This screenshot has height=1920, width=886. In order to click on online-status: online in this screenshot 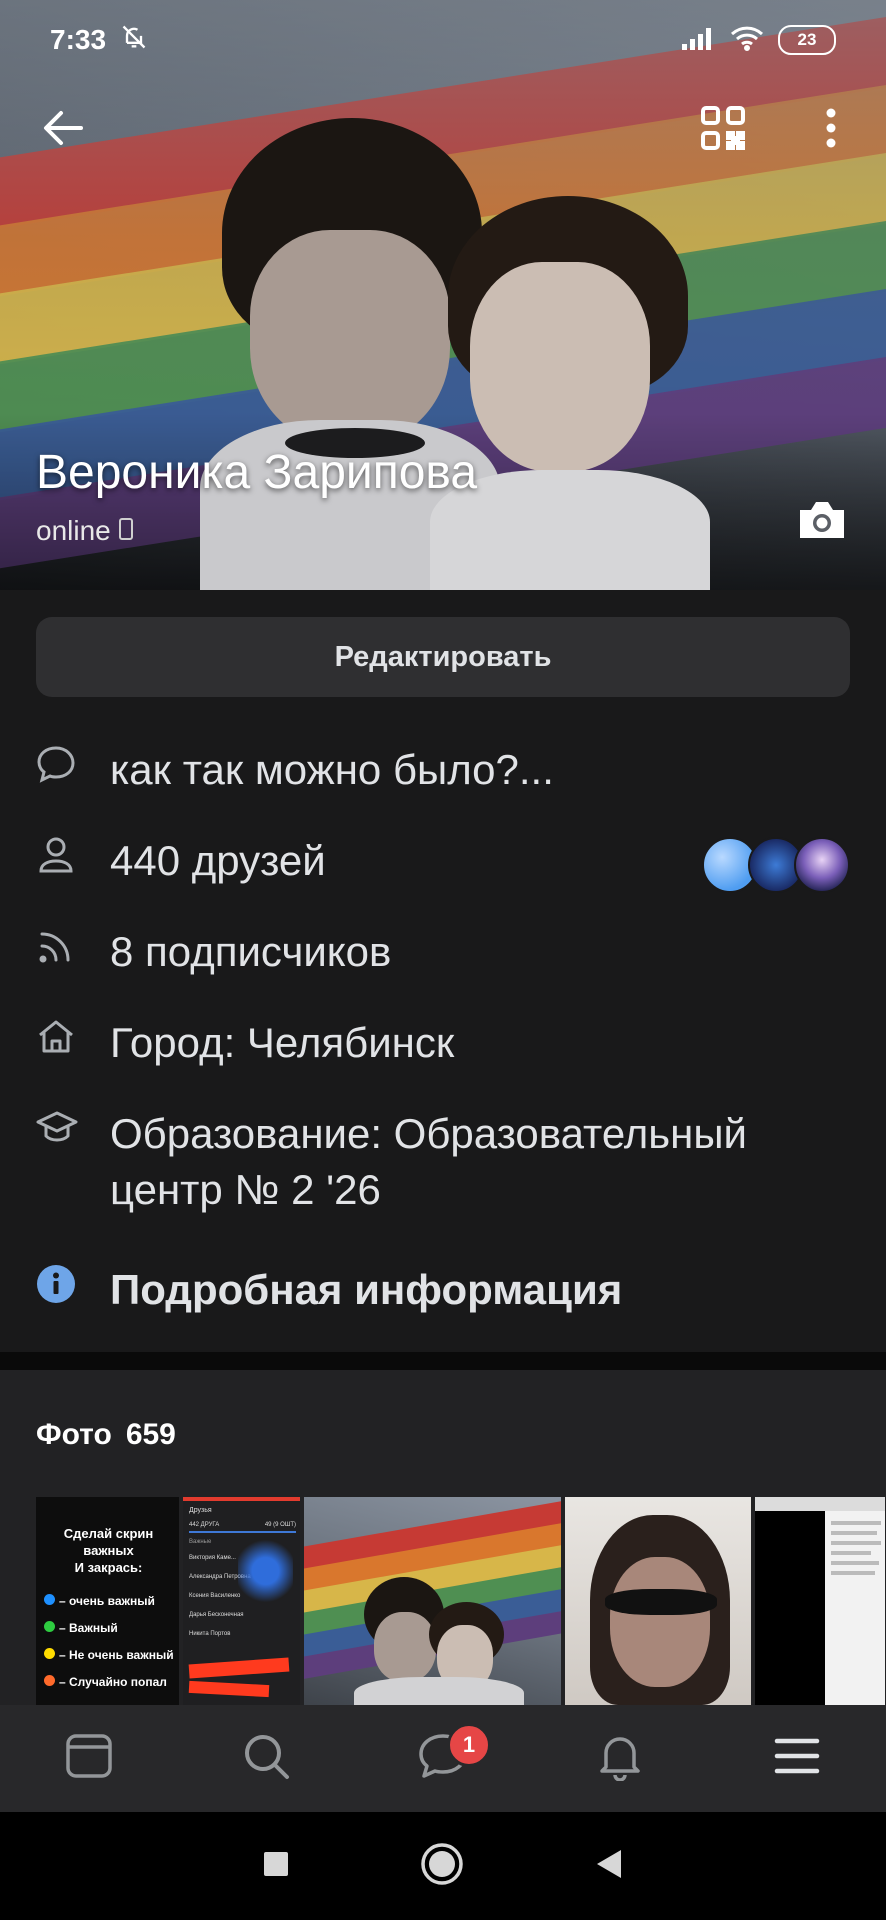, I will do `click(84, 531)`.